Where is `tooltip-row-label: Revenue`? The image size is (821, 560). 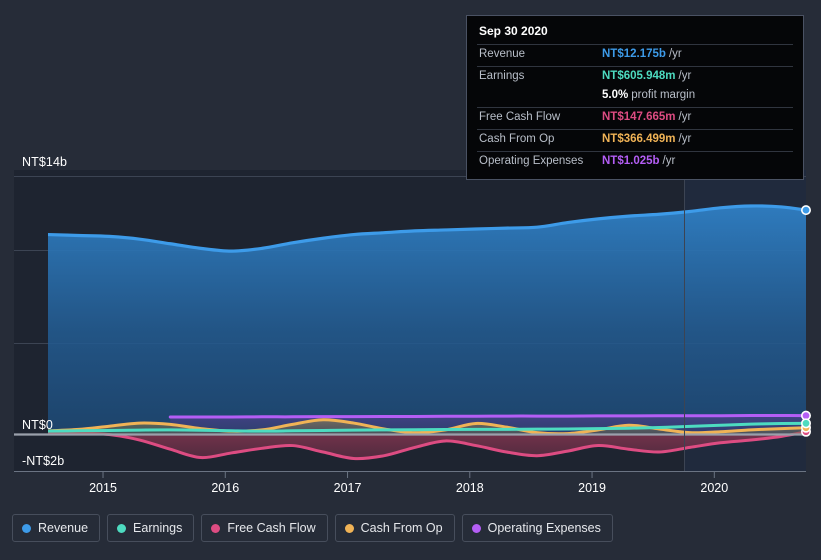 tooltip-row-label: Revenue is located at coordinates (502, 54).